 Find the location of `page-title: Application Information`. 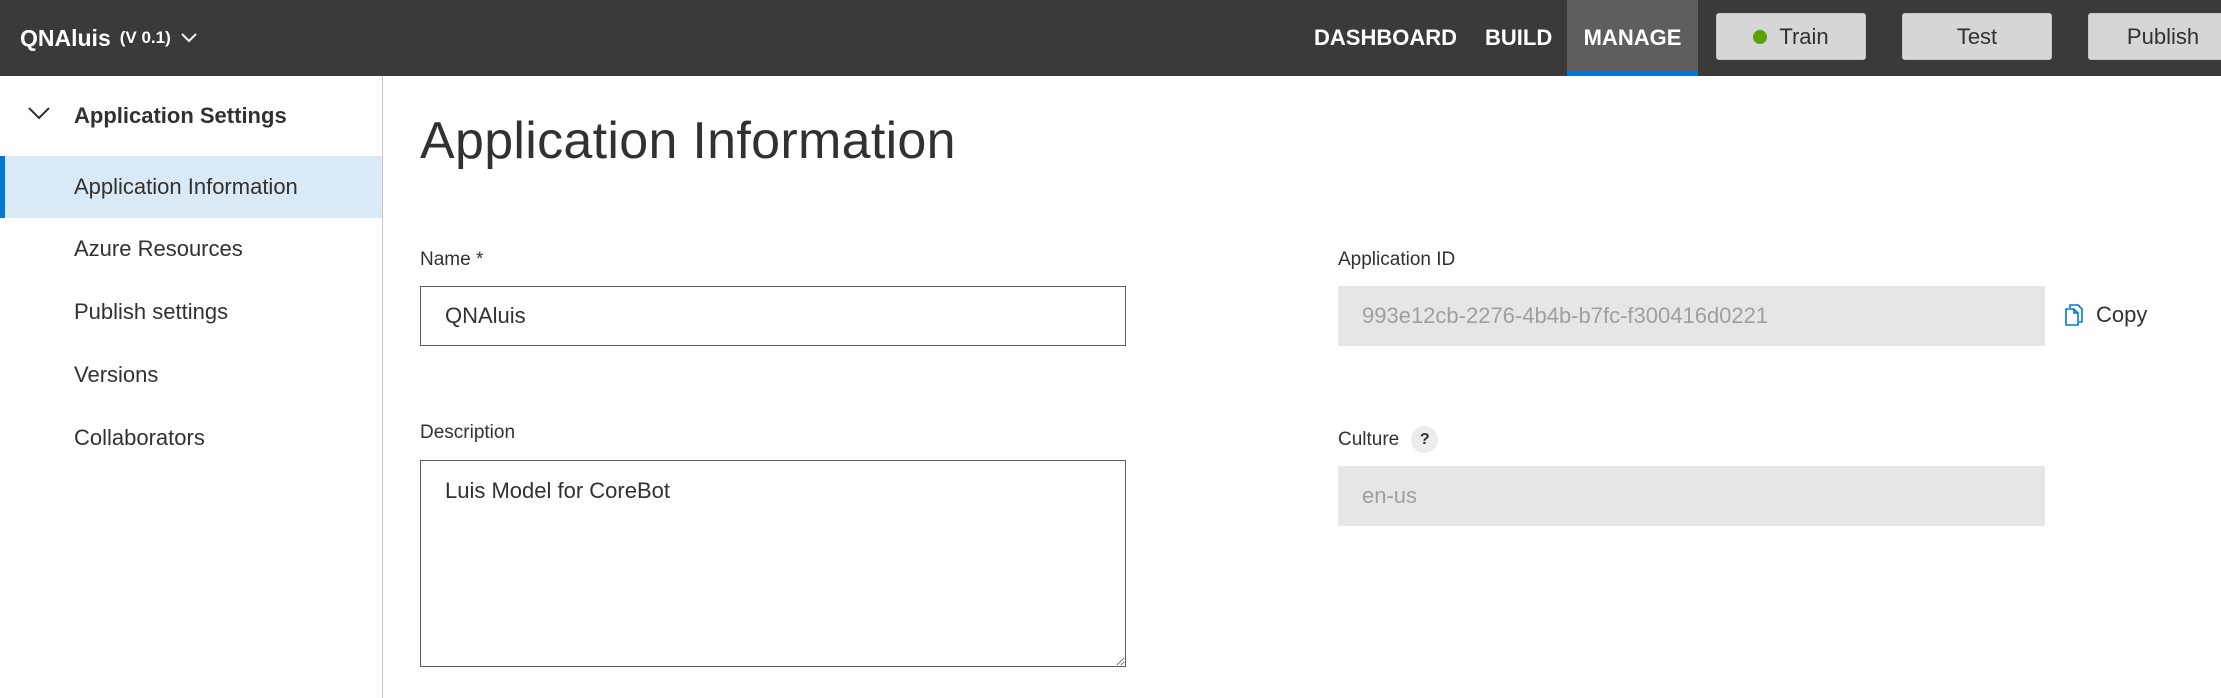

page-title: Application Information is located at coordinates (688, 141).